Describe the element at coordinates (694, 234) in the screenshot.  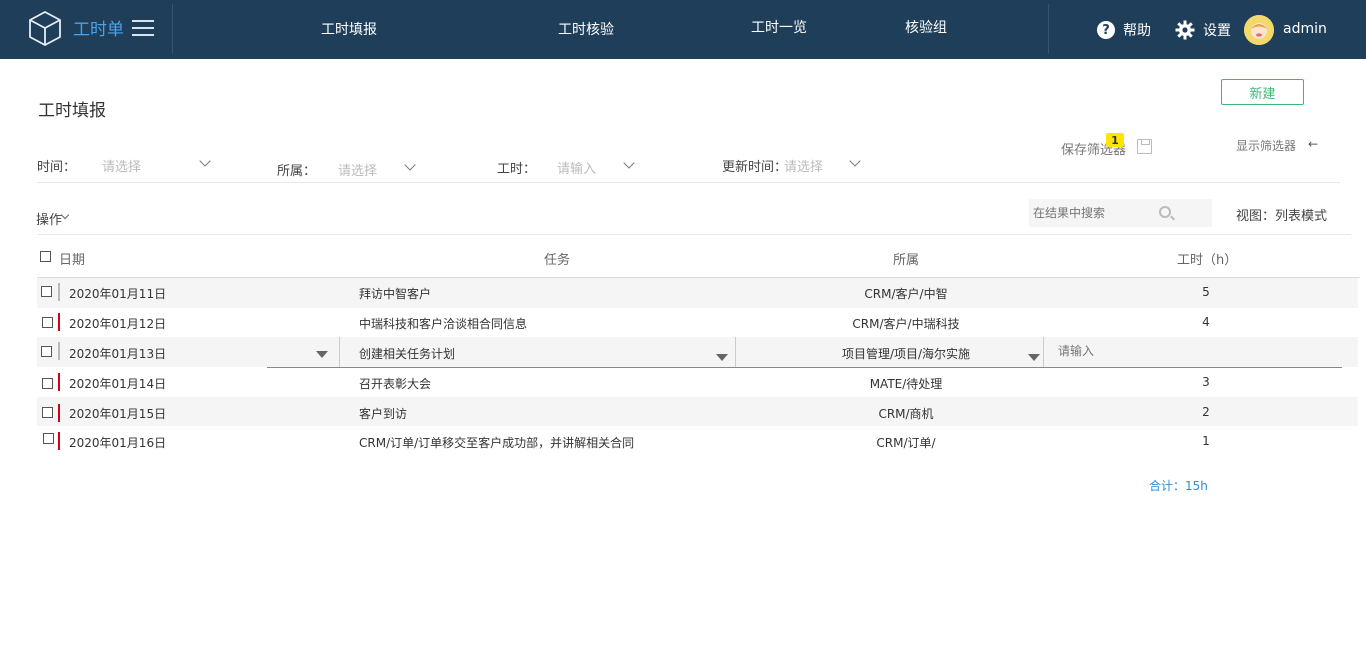
I see `toolbar-divider` at that location.